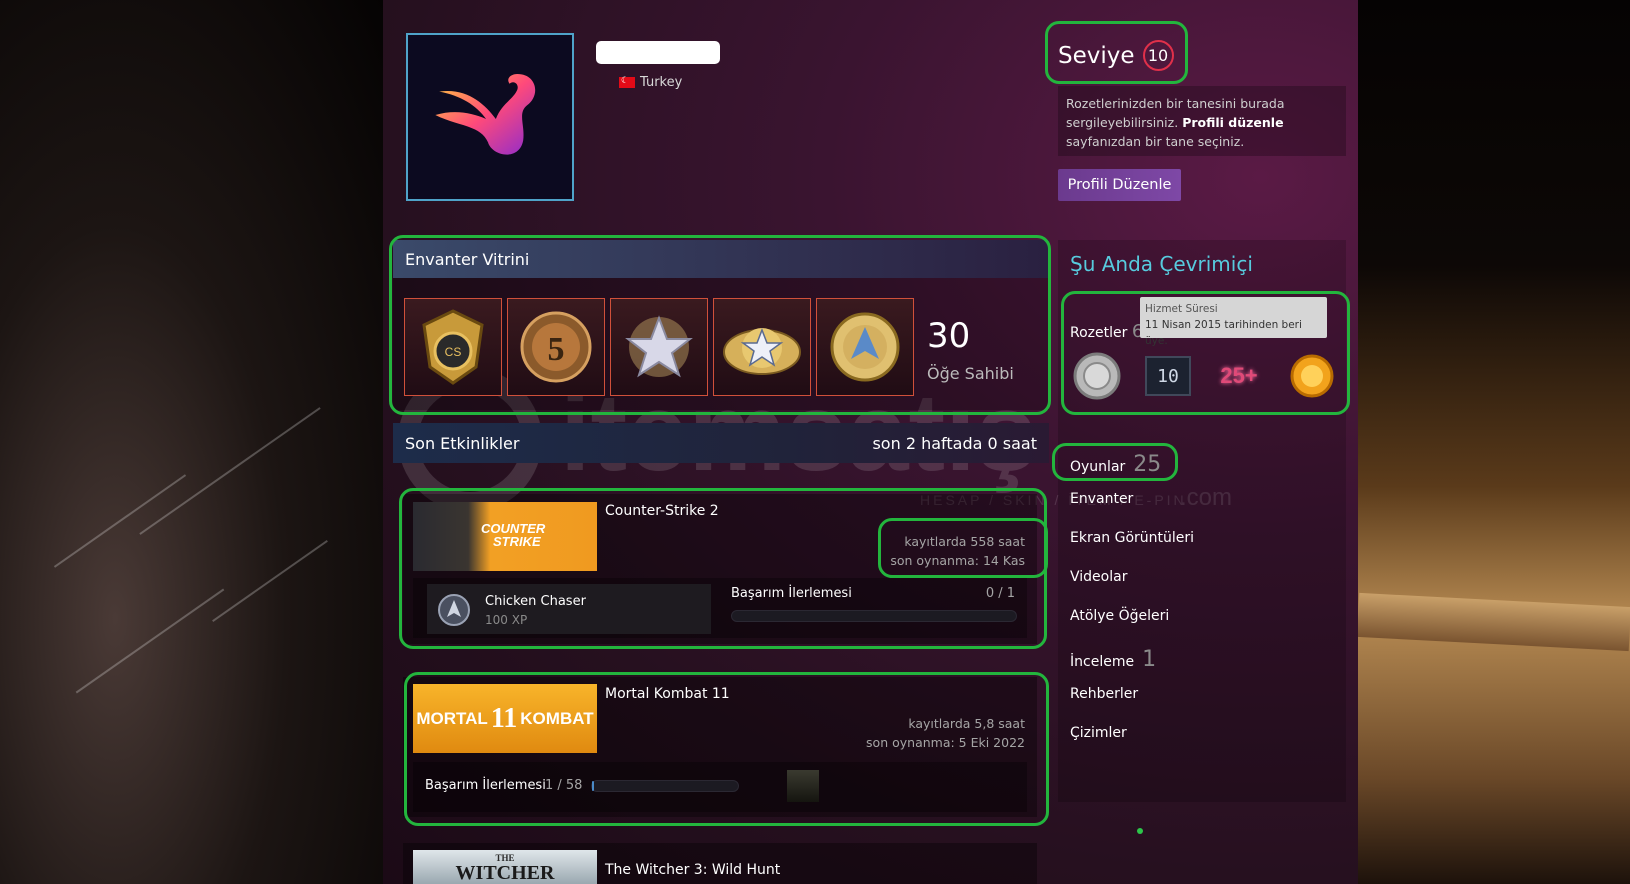 Image resolution: width=1630 pixels, height=884 pixels. What do you see at coordinates (506, 620) in the screenshot?
I see `achievement-xp: 100 XP` at bounding box center [506, 620].